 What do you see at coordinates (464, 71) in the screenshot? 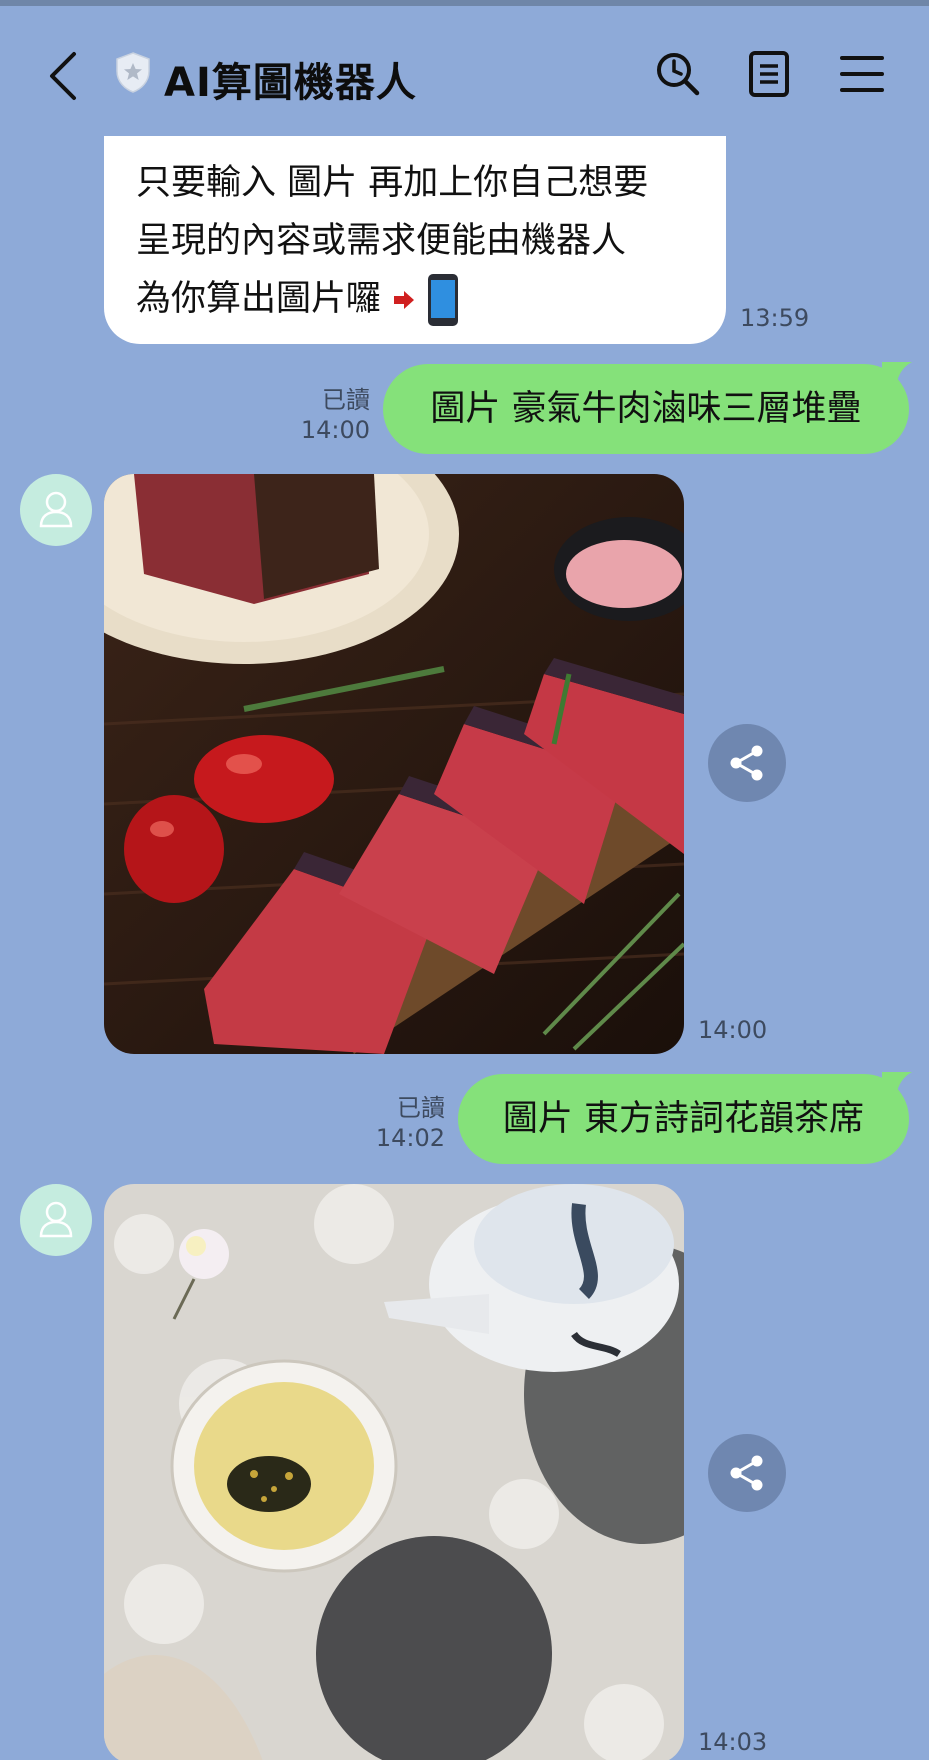
I see `chat-header: AI算圖機器人` at bounding box center [464, 71].